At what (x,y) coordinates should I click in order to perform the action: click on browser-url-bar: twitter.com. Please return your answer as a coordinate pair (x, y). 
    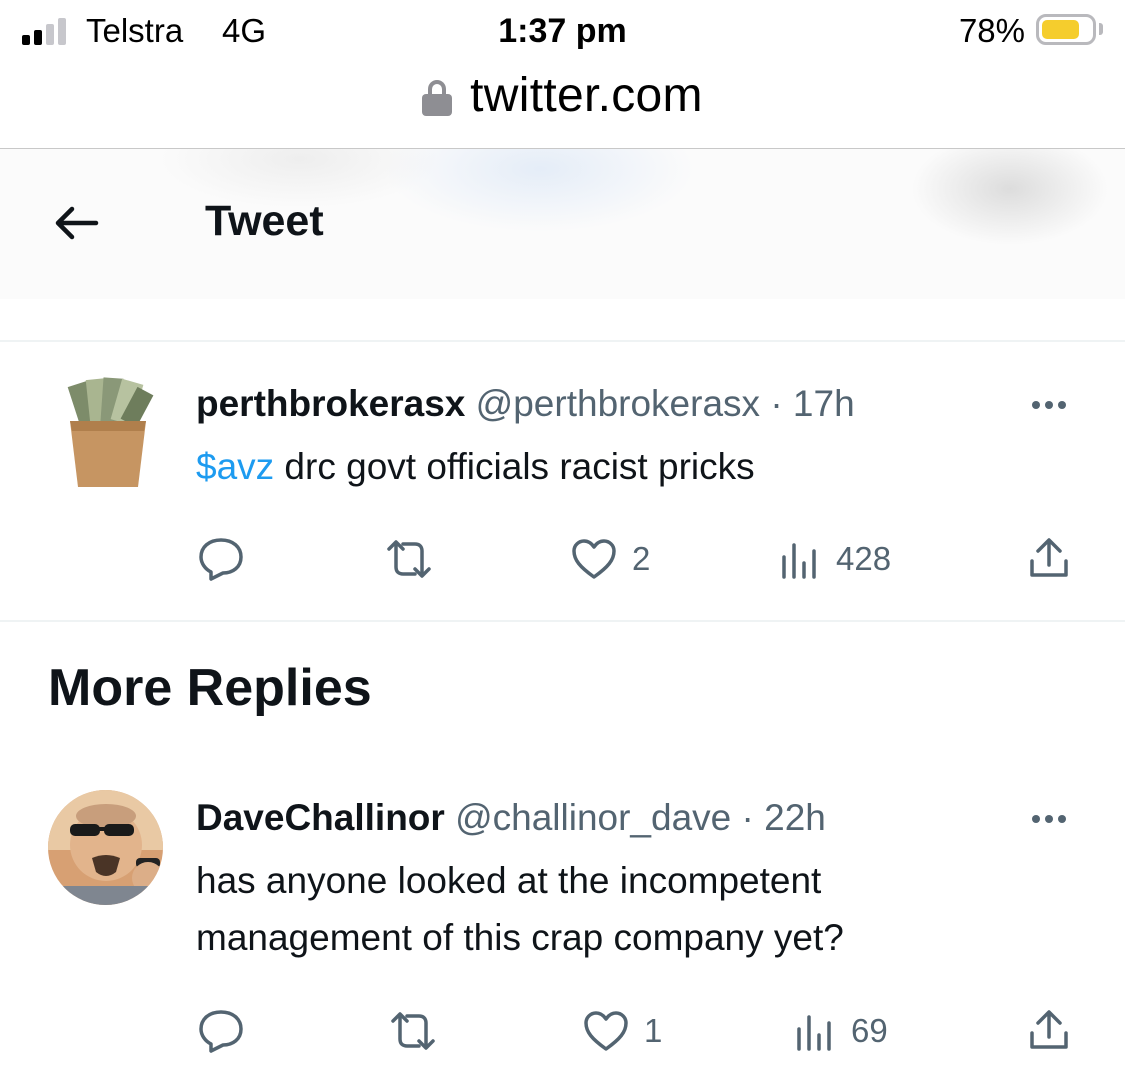
    Looking at the image, I should click on (562, 95).